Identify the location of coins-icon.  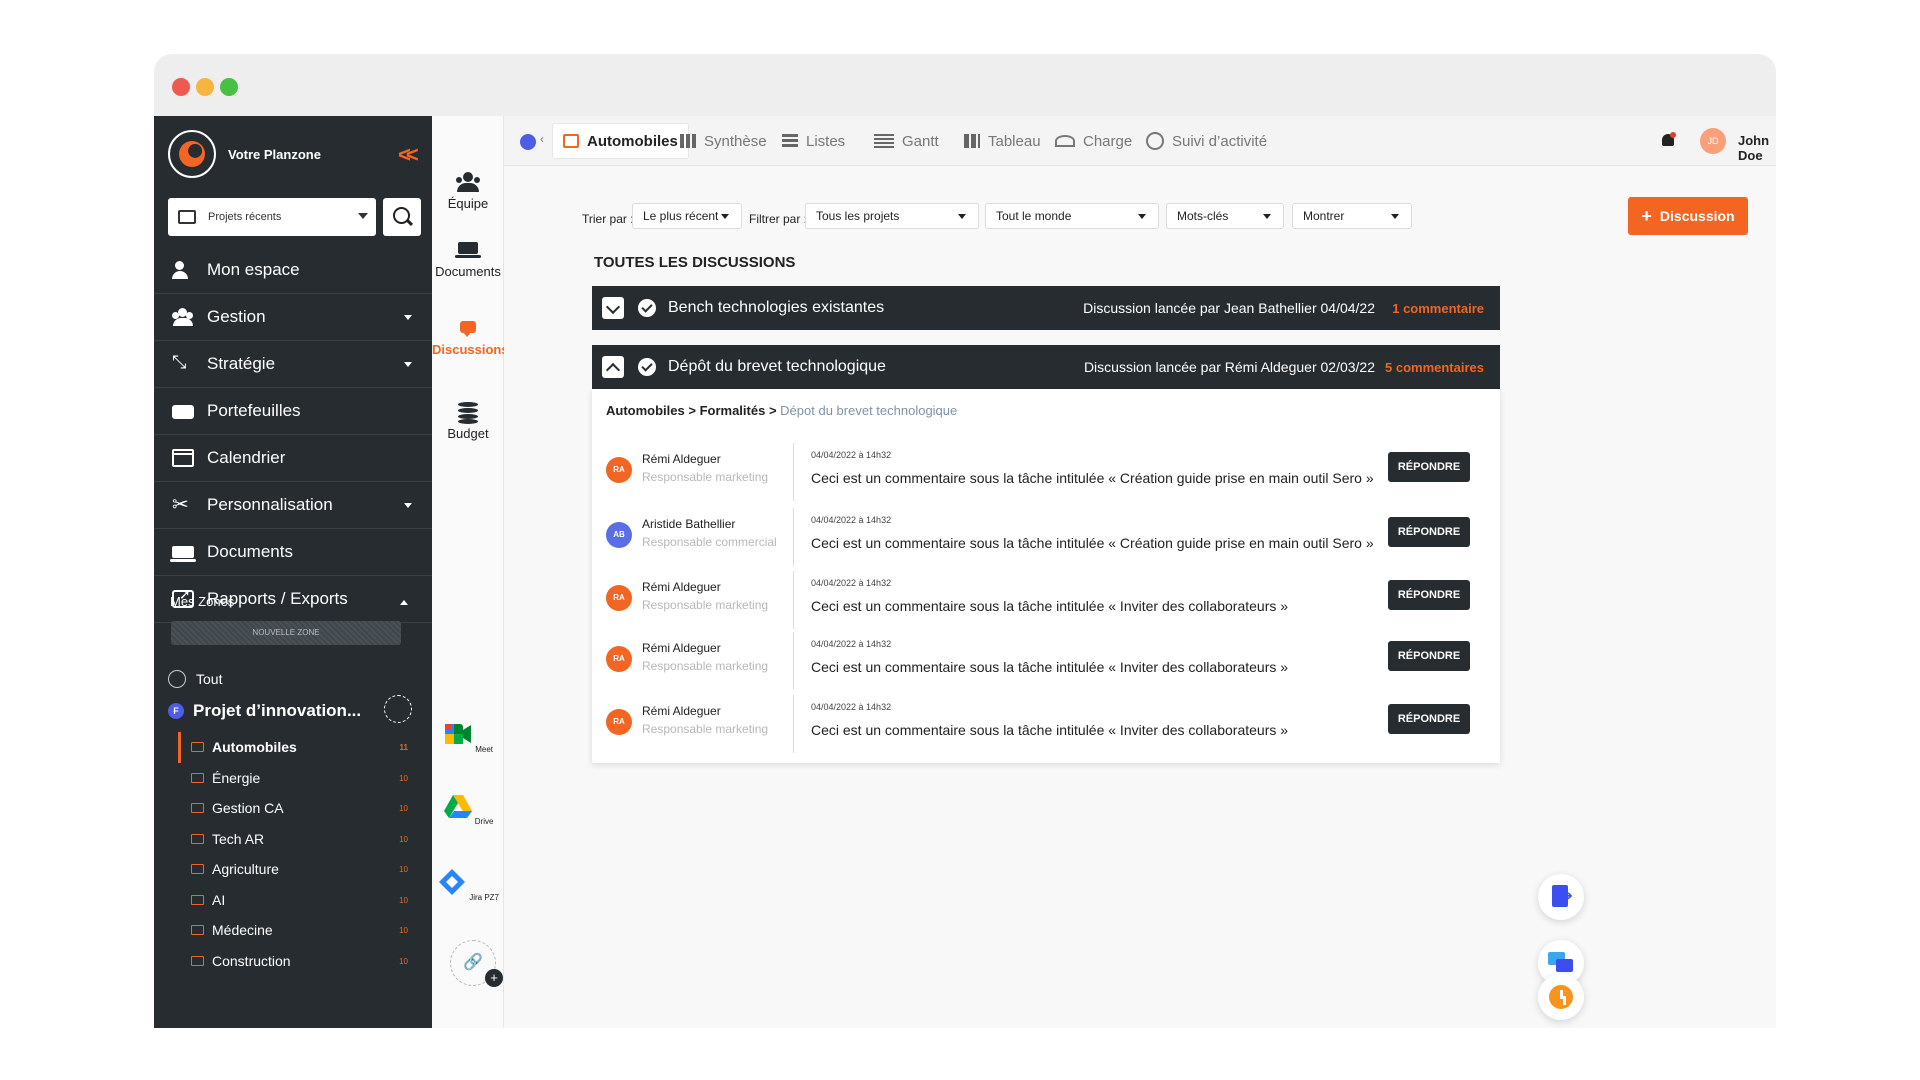
(468, 412).